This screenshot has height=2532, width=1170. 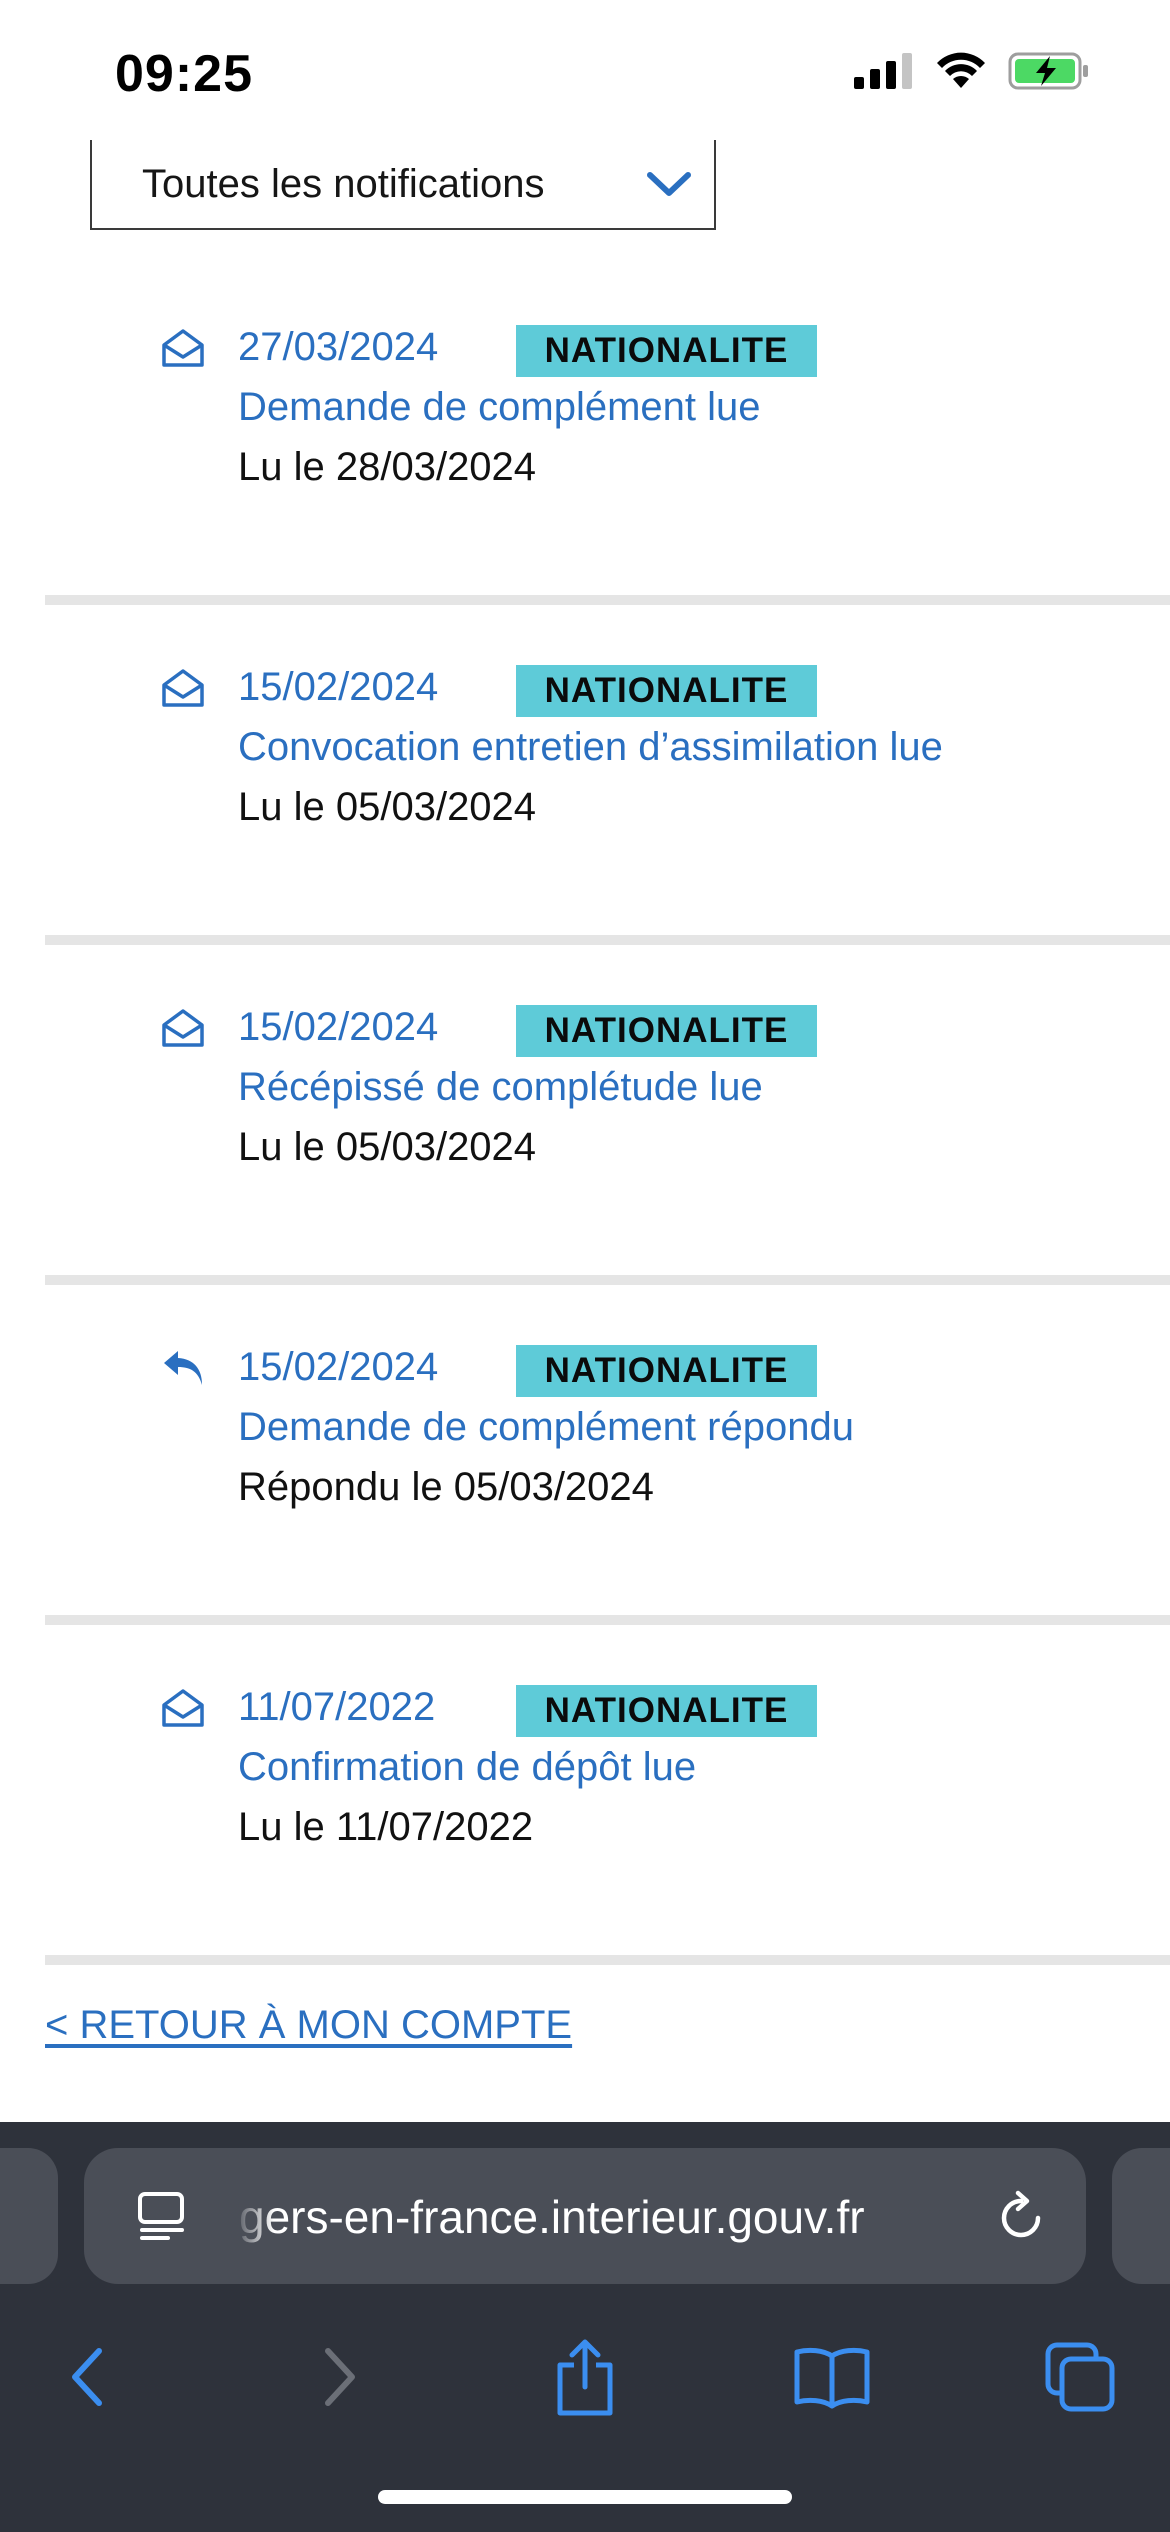 What do you see at coordinates (386, 1827) in the screenshot?
I see `notification-status: Lu le 11/07/2022` at bounding box center [386, 1827].